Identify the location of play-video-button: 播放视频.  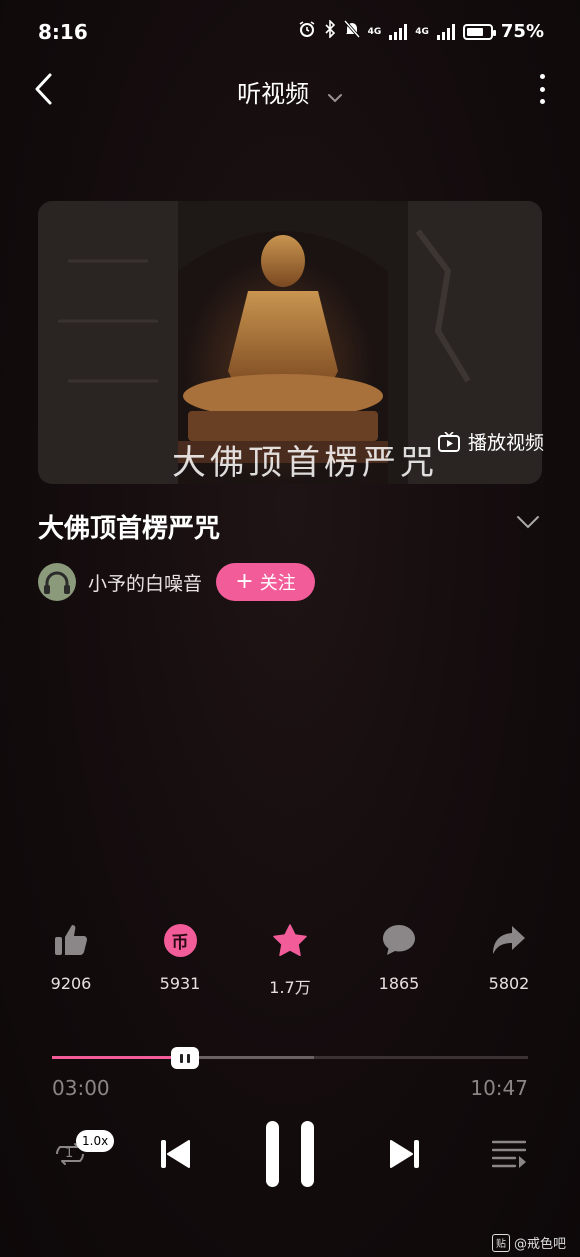
(490, 441).